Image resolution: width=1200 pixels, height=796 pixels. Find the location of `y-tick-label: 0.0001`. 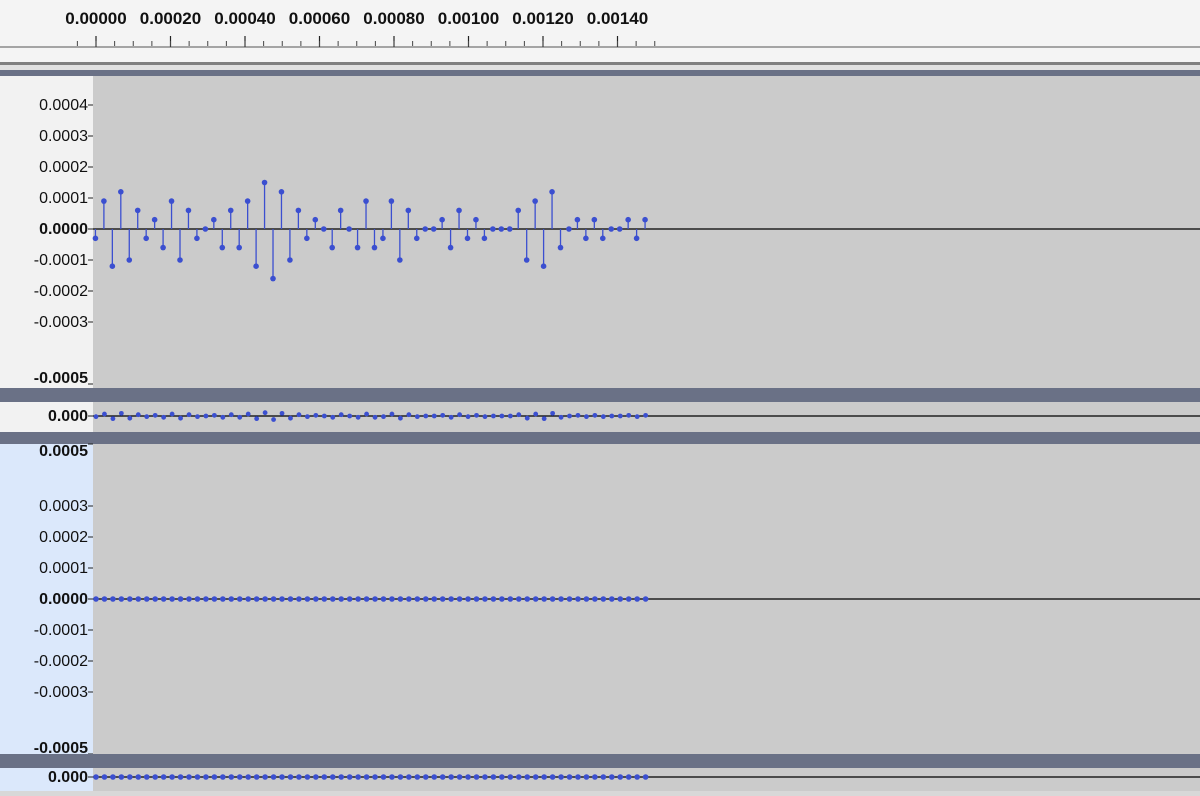

y-tick-label: 0.0001 is located at coordinates (63, 568).